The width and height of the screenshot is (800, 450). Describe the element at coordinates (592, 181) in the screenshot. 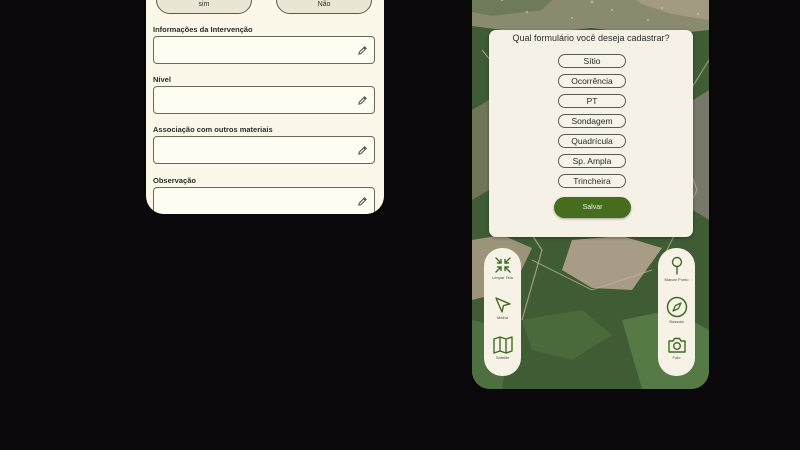

I see `option-trincheira: Trincheira` at that location.